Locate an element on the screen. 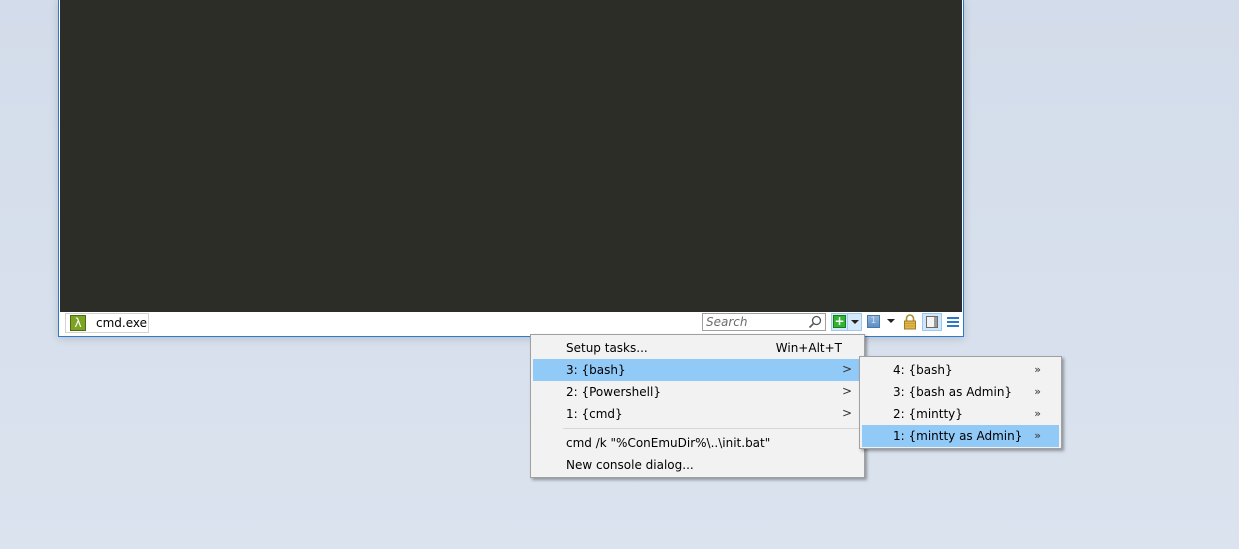  search-icon is located at coordinates (815, 322).